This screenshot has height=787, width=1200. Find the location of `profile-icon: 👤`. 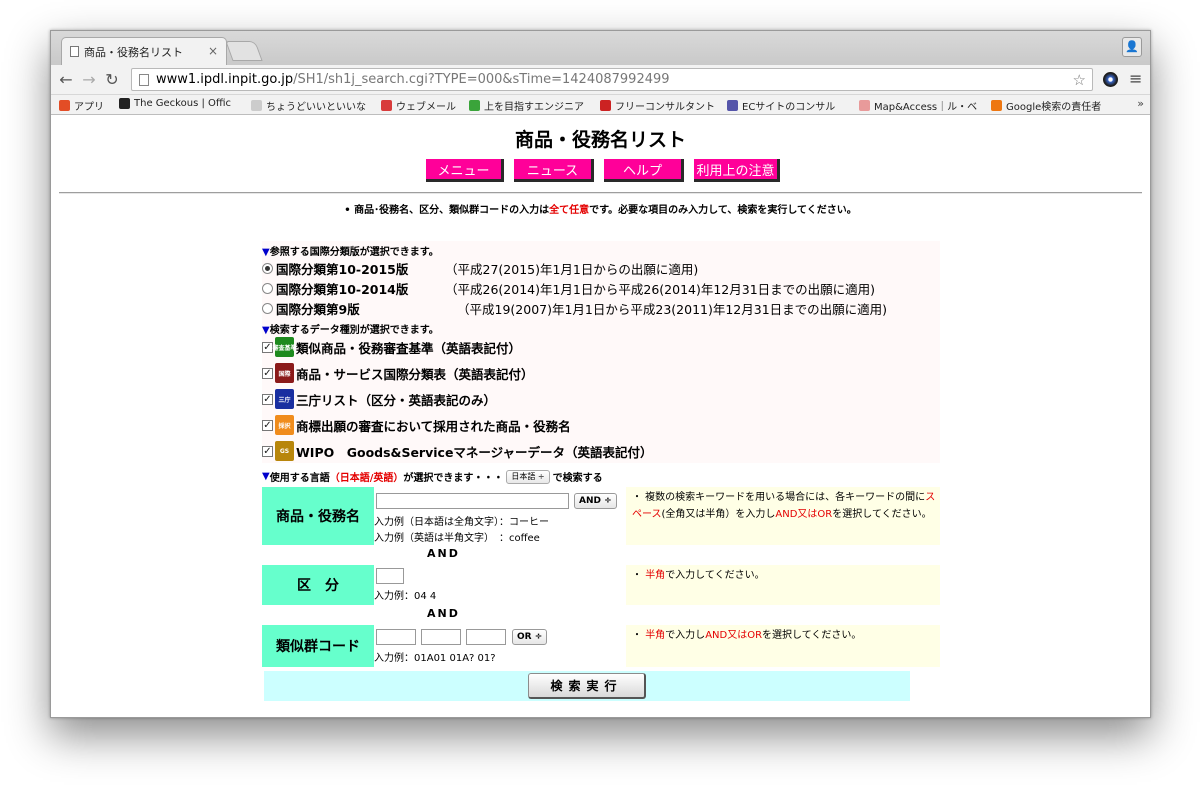

profile-icon: 👤 is located at coordinates (1132, 47).